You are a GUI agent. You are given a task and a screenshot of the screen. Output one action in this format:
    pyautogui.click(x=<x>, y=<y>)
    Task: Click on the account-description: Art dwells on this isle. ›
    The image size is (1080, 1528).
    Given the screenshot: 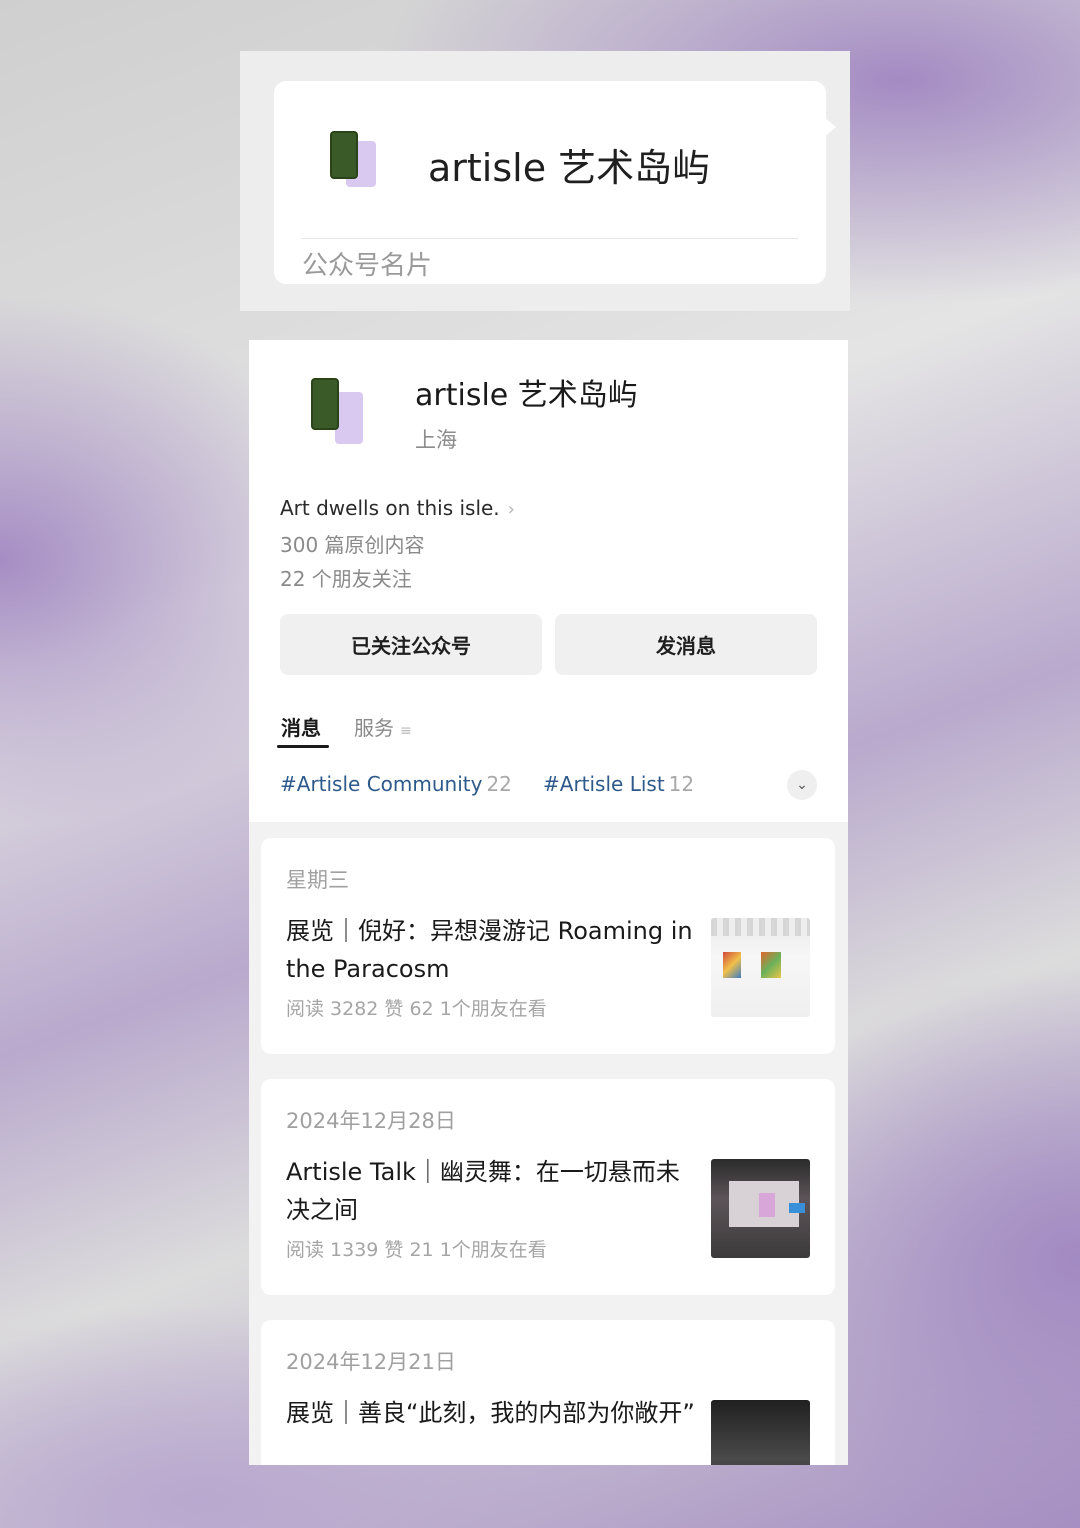 What is the action you would take?
    pyautogui.click(x=397, y=508)
    